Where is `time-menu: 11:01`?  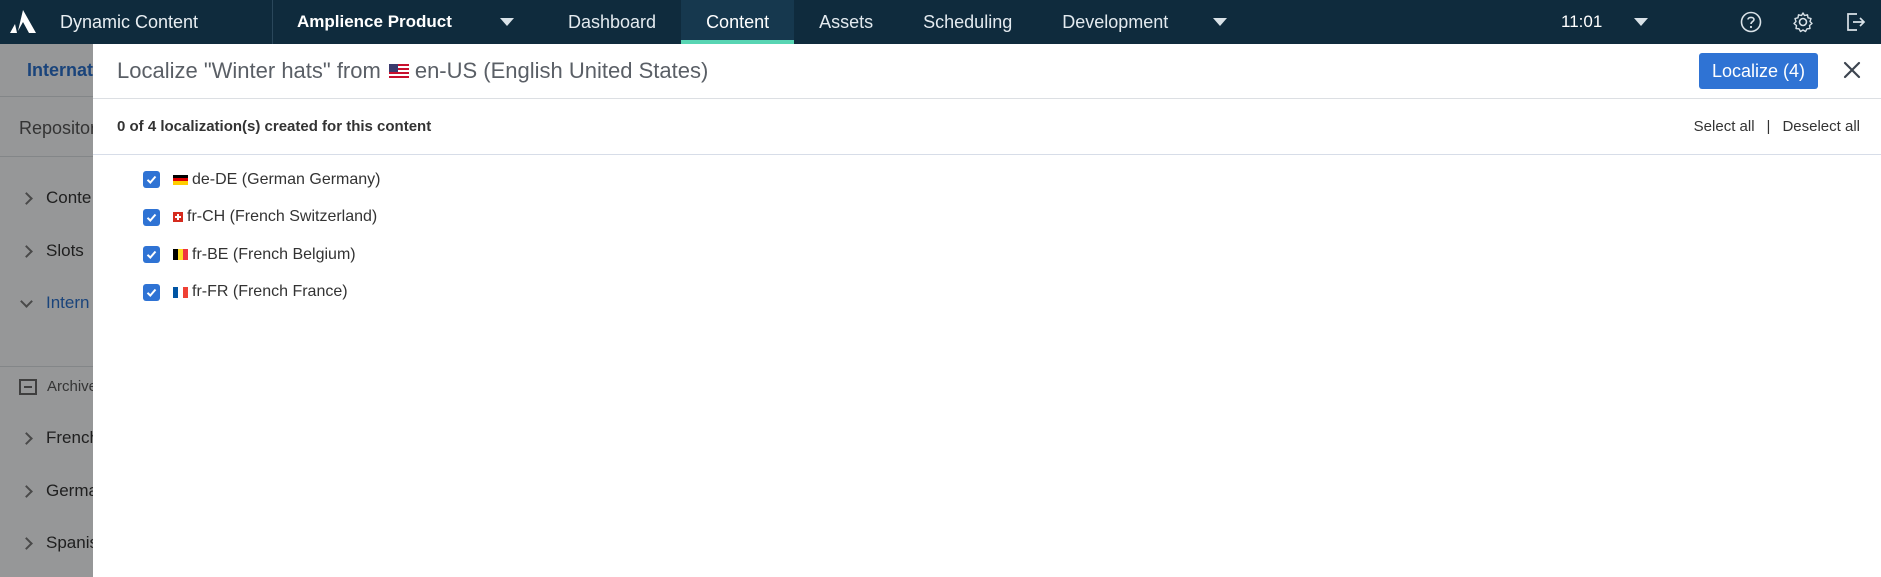 time-menu: 11:01 is located at coordinates (1636, 22).